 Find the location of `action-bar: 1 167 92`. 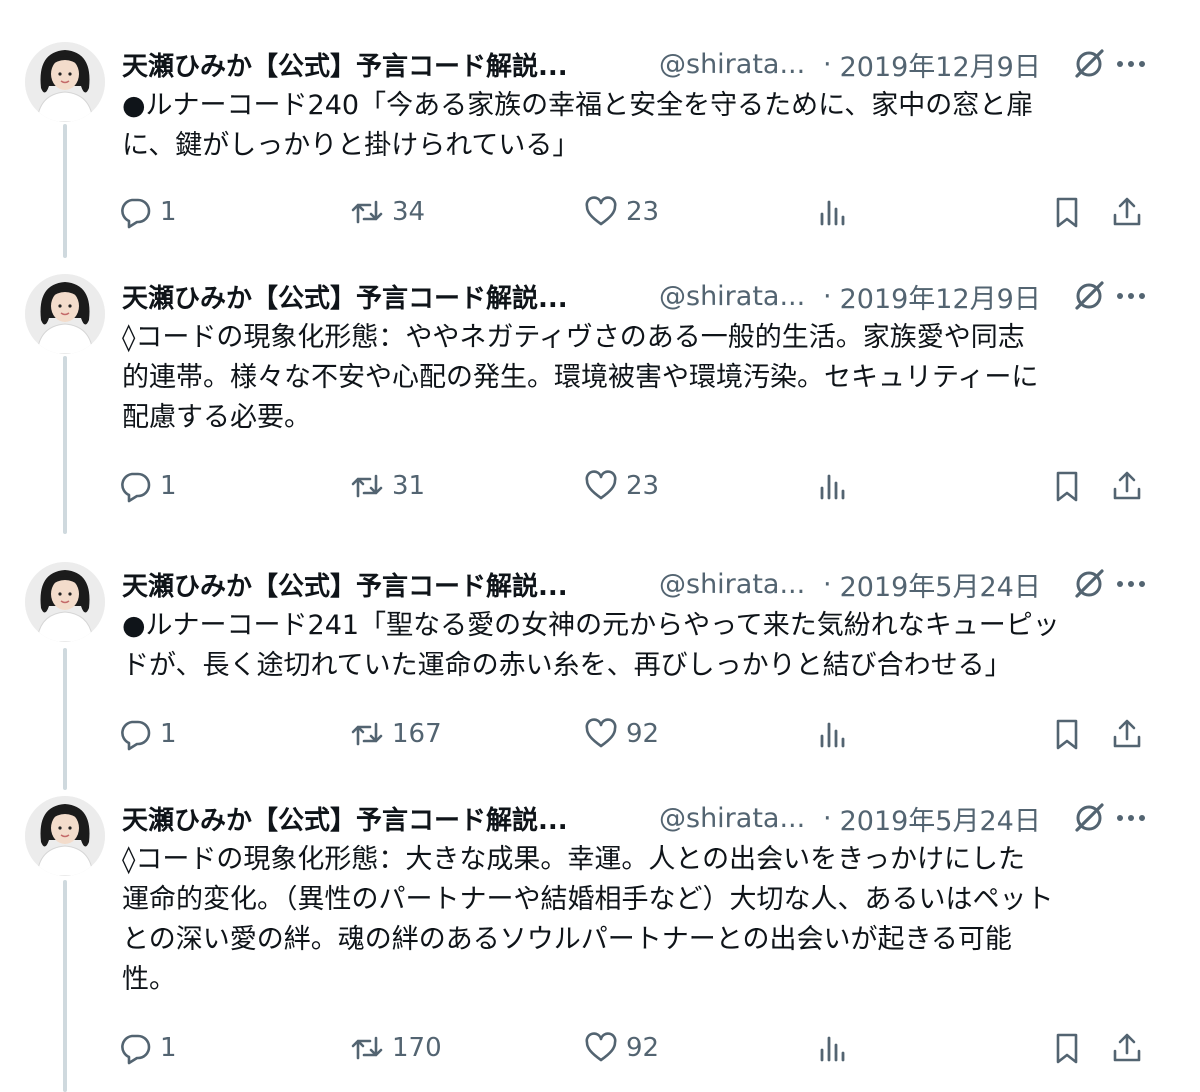

action-bar: 1 167 92 is located at coordinates (638, 734).